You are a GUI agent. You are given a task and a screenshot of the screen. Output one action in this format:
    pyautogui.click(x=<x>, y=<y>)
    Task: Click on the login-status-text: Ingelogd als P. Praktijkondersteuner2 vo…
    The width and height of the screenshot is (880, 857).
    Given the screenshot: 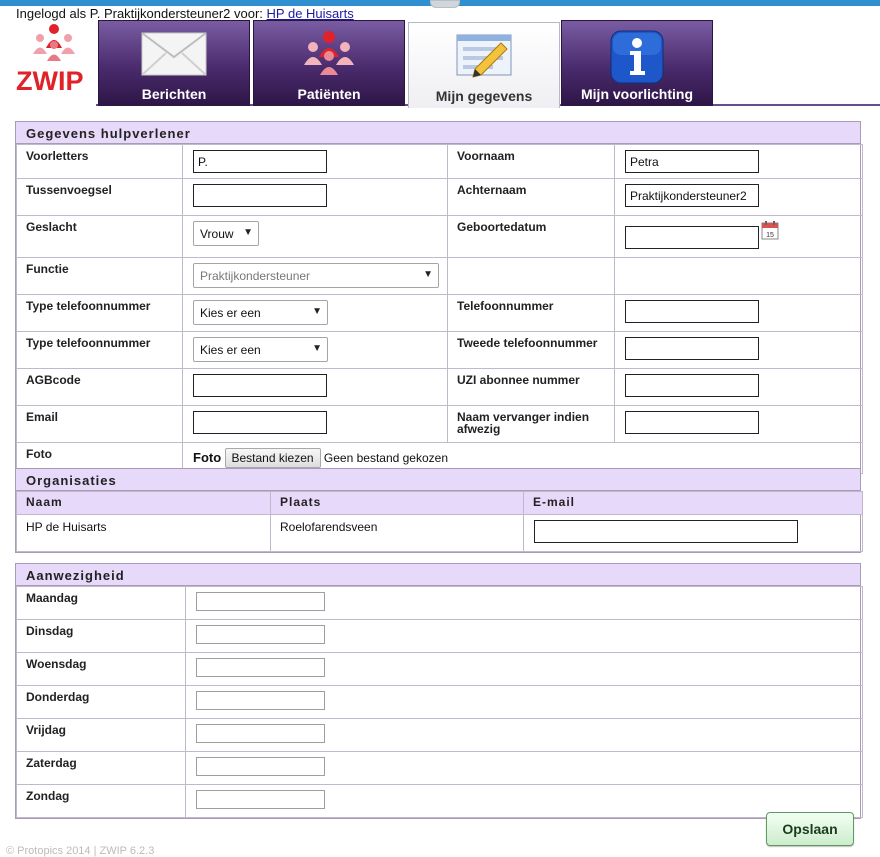 What is the action you would take?
    pyautogui.click(x=141, y=13)
    